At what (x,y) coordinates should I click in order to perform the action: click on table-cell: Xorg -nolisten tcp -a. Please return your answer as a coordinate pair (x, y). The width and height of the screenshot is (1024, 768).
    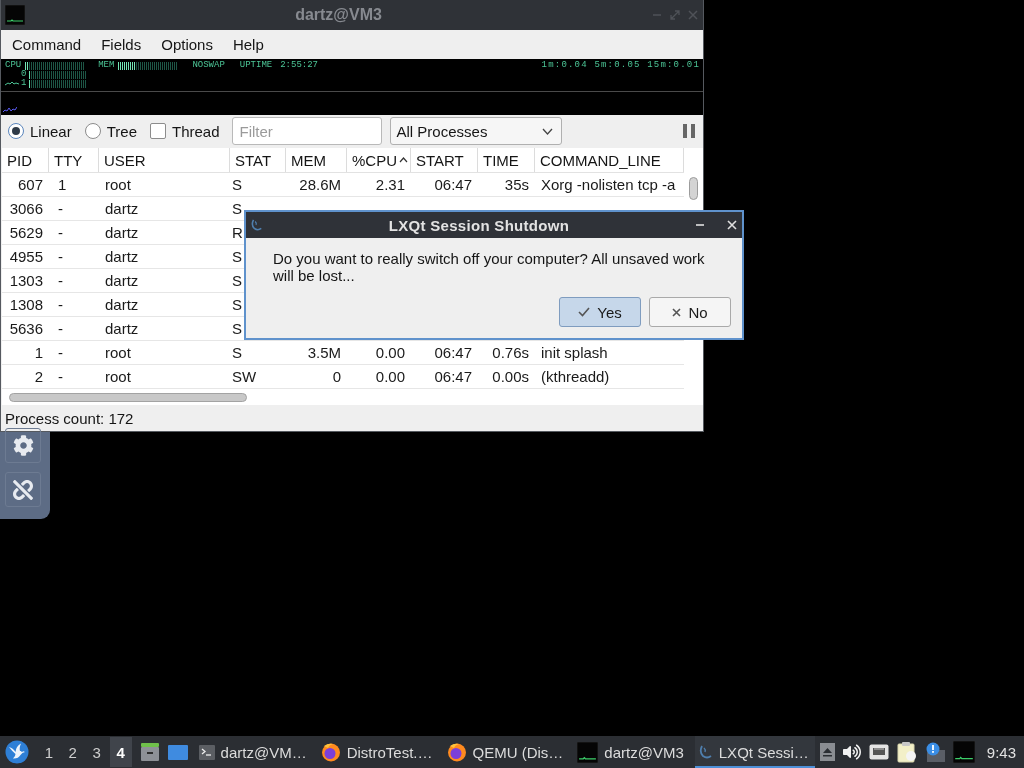
    Looking at the image, I should click on (608, 184).